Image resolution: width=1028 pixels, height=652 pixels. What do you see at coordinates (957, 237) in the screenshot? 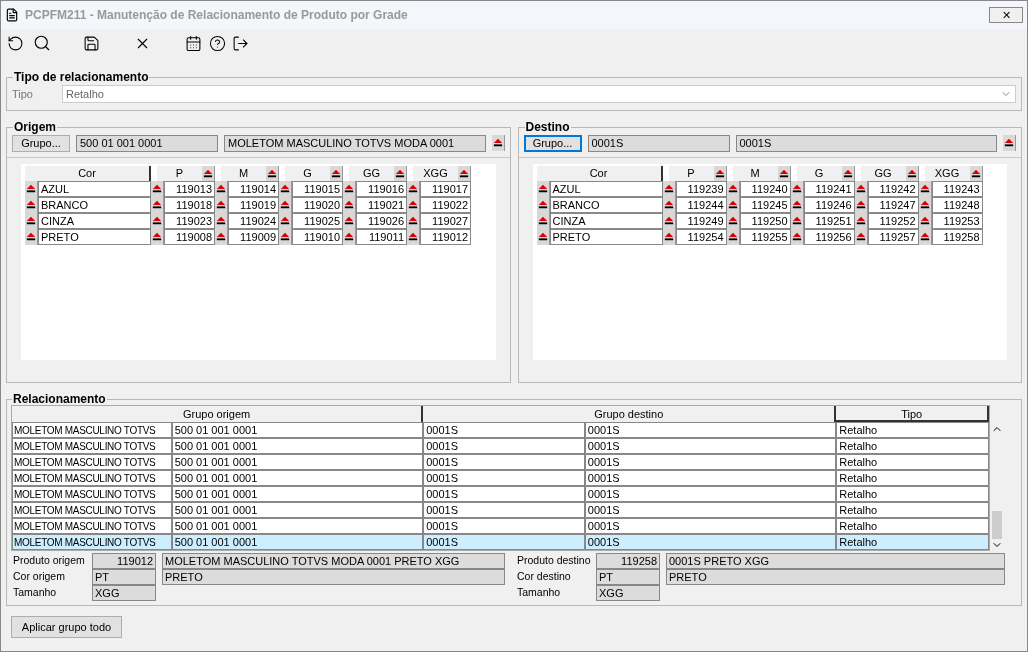
I see `product-code-cell: 119258` at bounding box center [957, 237].